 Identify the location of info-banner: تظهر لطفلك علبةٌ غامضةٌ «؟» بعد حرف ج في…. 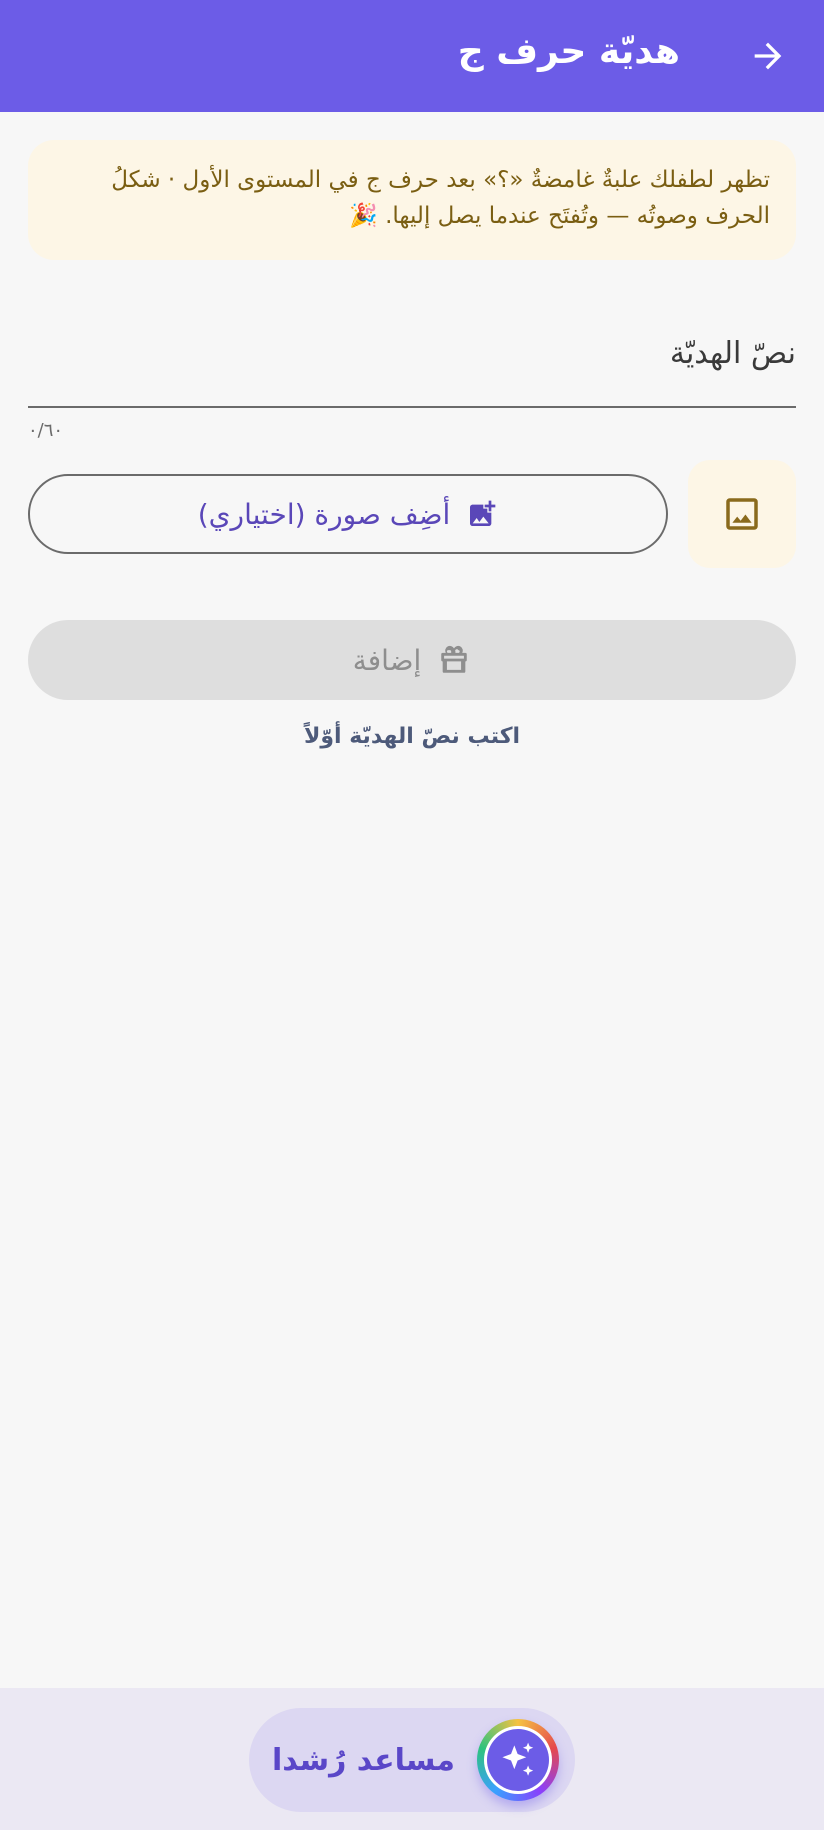
(412, 200).